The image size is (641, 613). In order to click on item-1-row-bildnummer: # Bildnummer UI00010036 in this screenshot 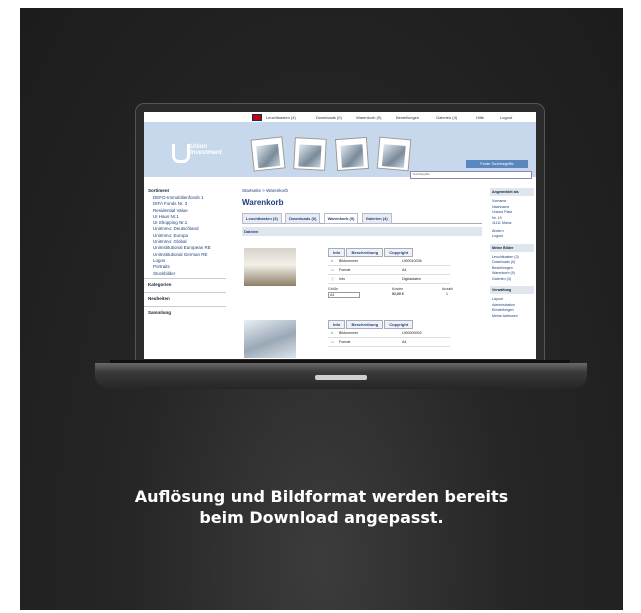, I will do `click(389, 262)`.